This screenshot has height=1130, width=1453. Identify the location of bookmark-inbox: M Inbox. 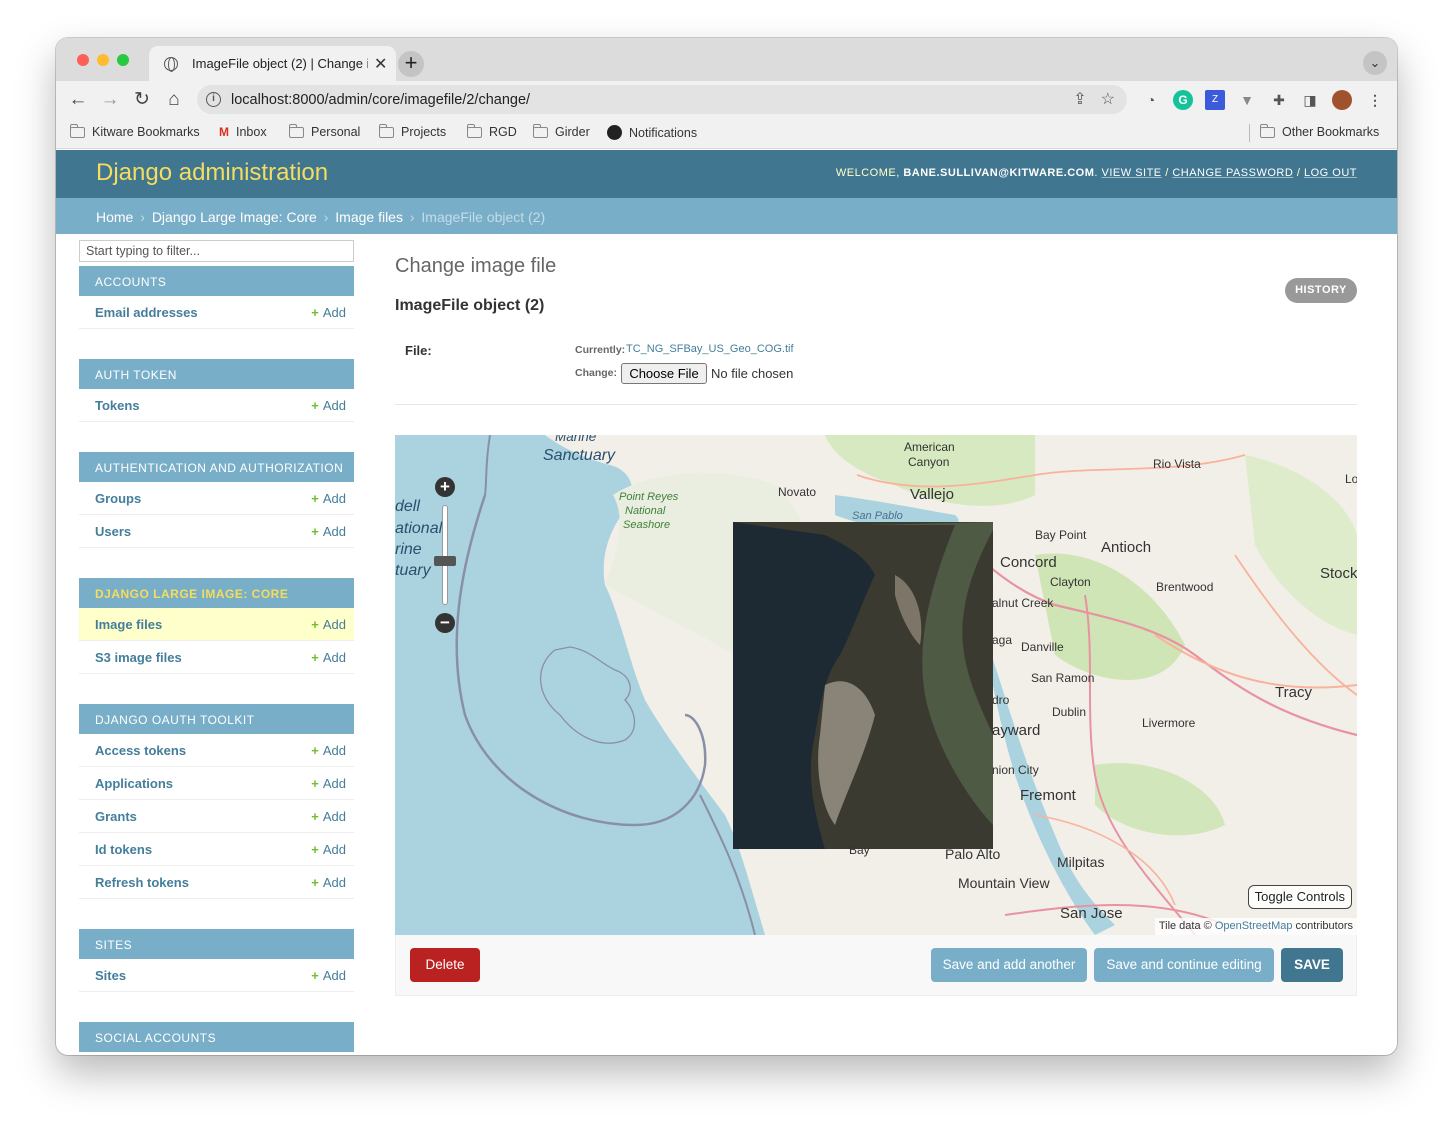
(243, 132).